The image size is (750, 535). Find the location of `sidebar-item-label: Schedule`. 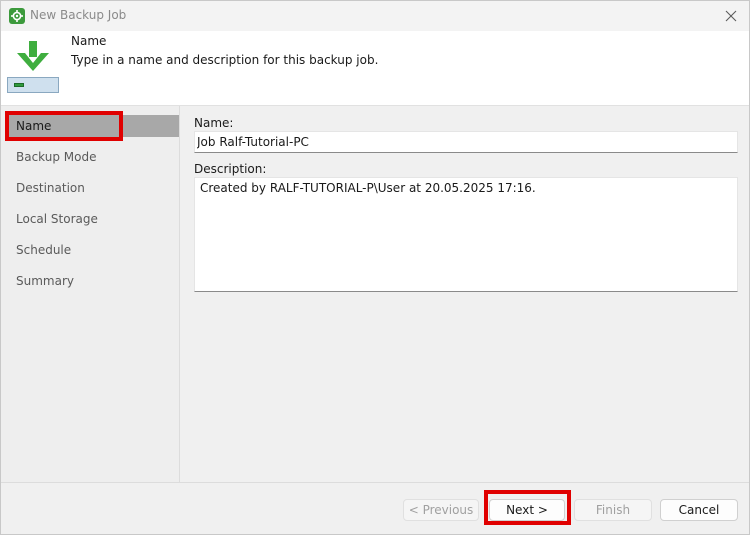

sidebar-item-label: Schedule is located at coordinates (44, 250).